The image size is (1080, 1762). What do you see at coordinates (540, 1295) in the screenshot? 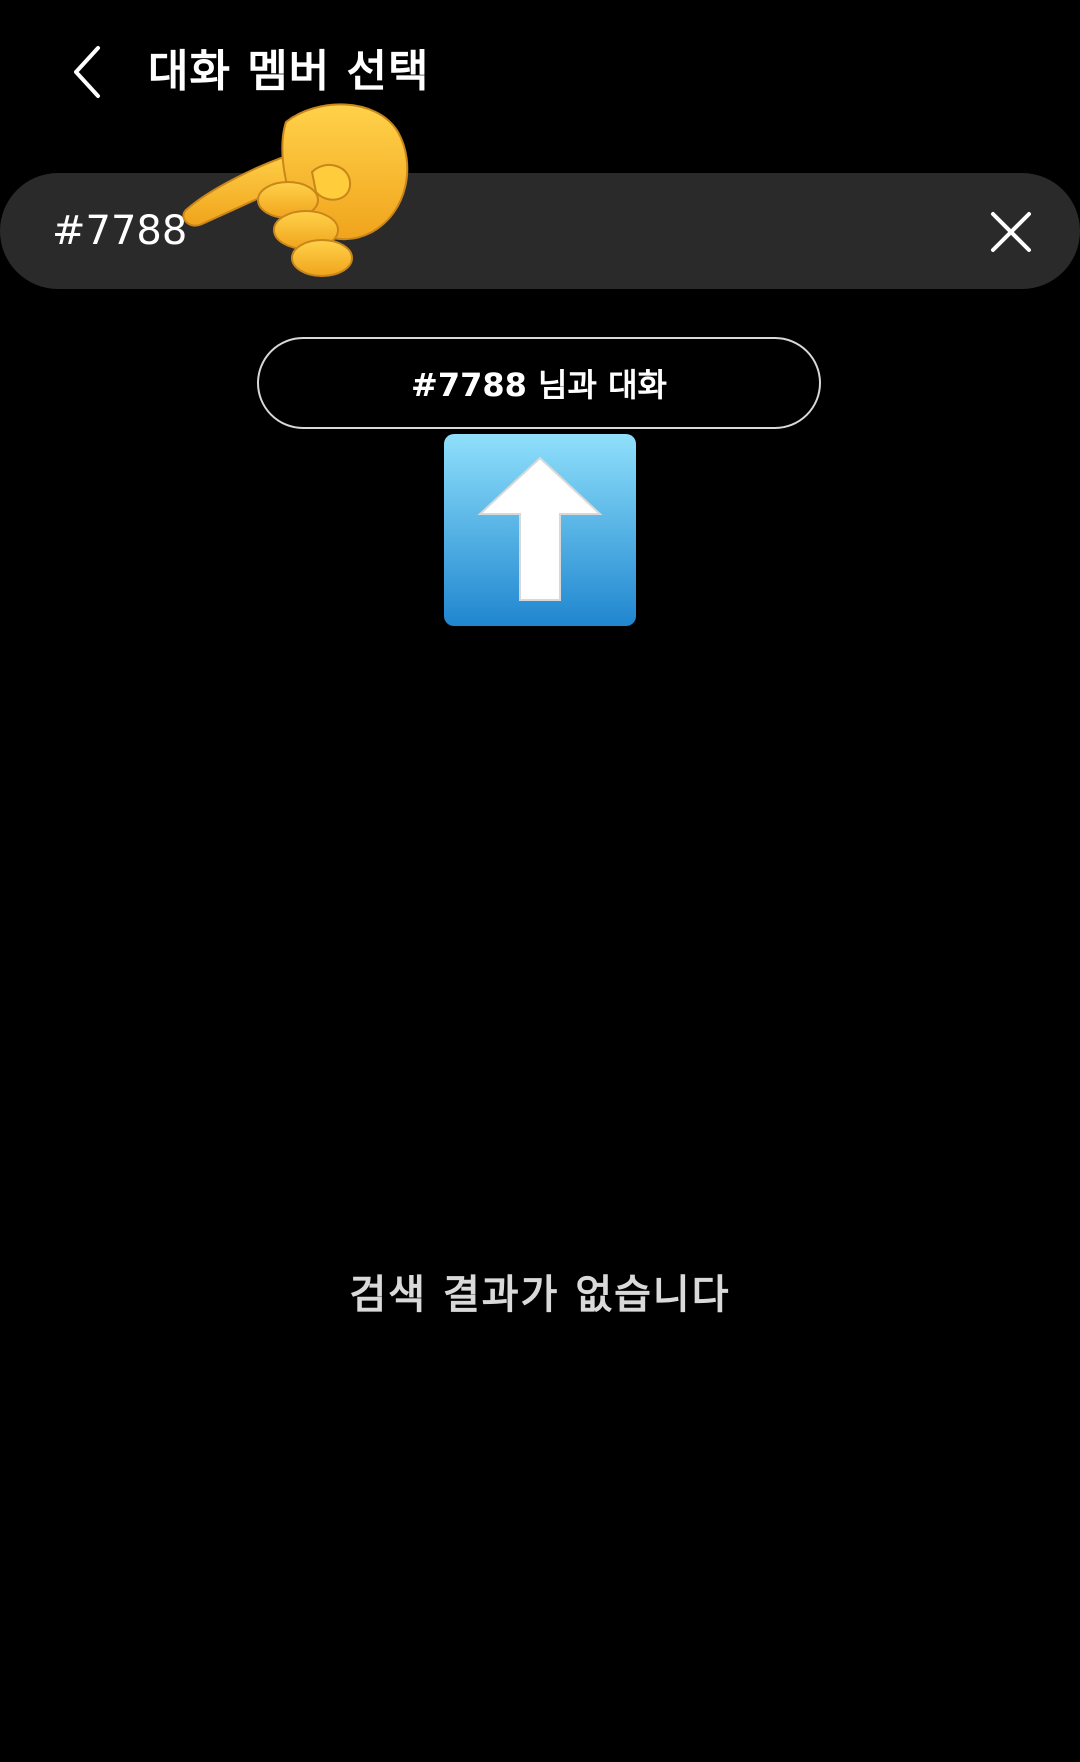
I see `empty-results-message: 검색 결과가 없습니다` at bounding box center [540, 1295].